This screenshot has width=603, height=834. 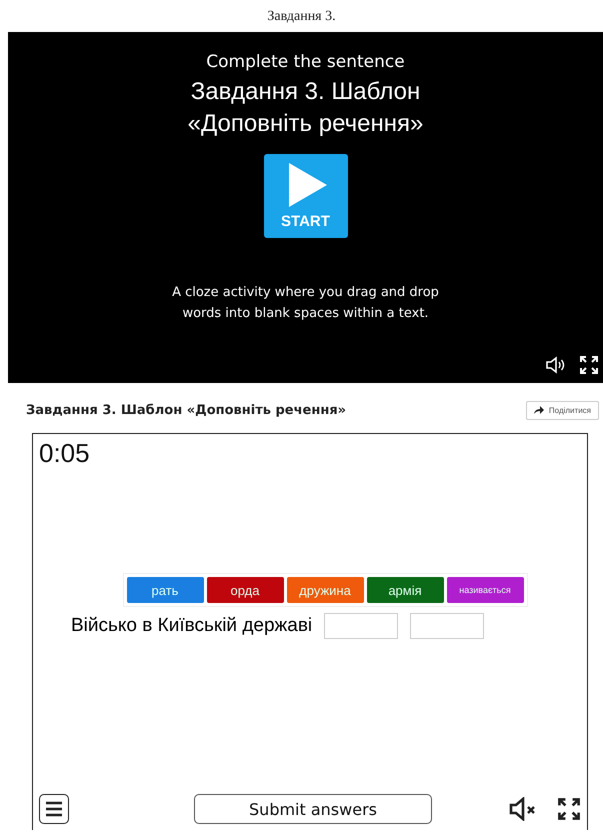 What do you see at coordinates (186, 410) in the screenshot?
I see `activity-title: Завдання 3. Шаблон «Доповніть речення»` at bounding box center [186, 410].